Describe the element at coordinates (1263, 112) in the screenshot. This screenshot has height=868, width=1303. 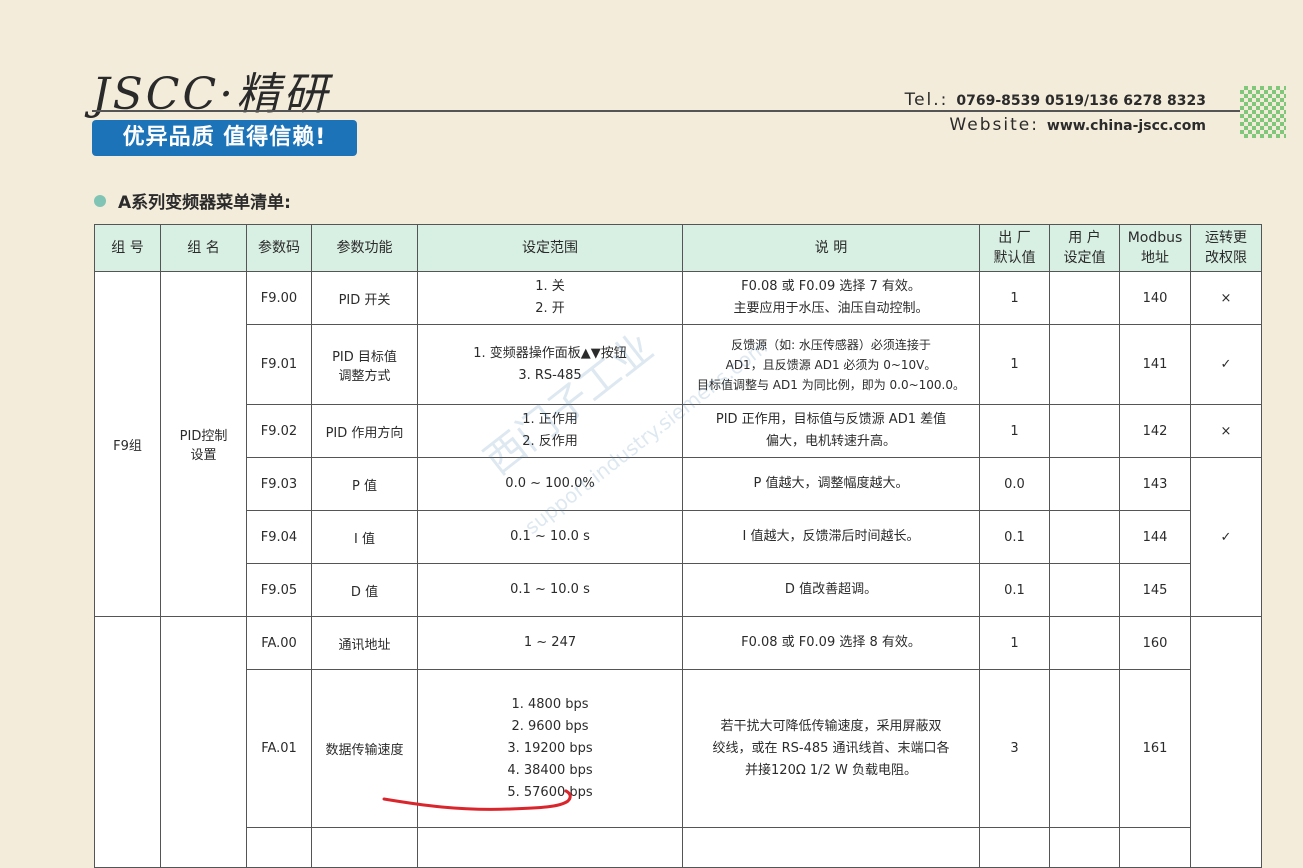
I see `checker-pattern-icon` at that location.